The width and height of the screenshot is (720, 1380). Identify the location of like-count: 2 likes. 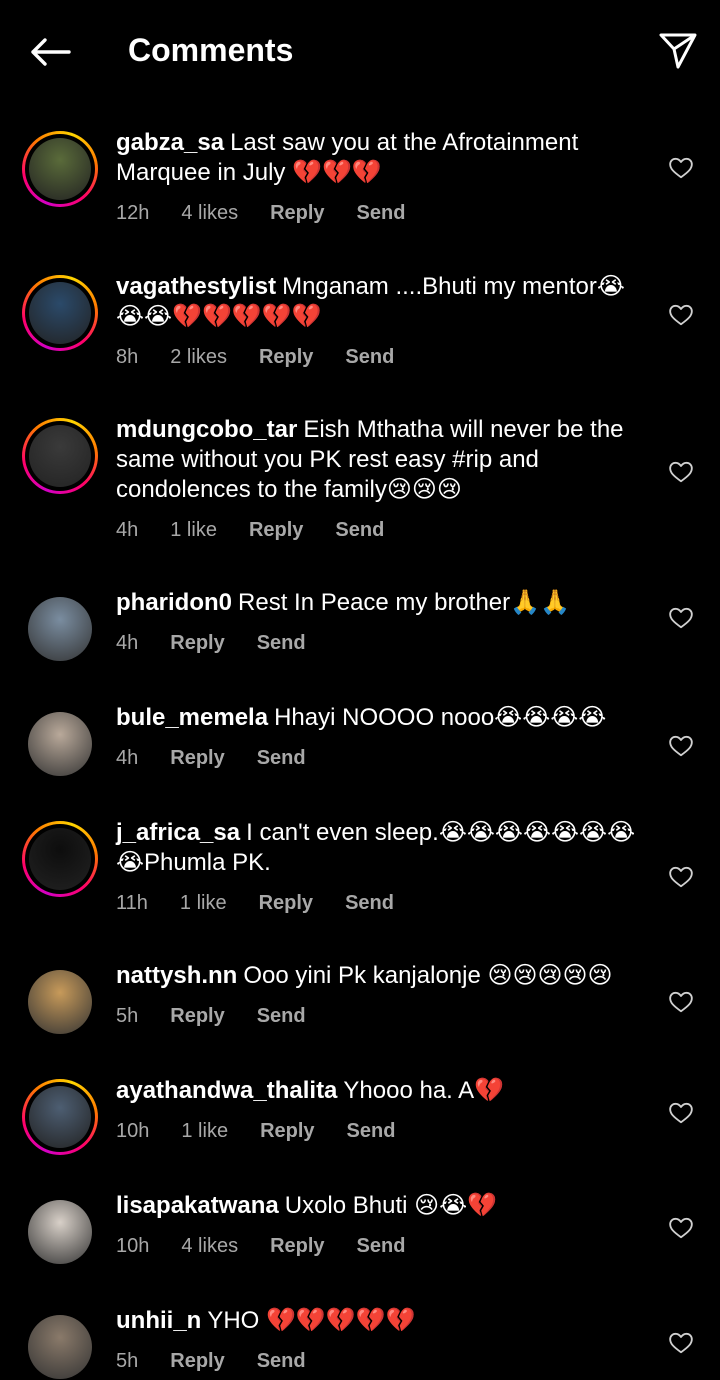
(198, 357).